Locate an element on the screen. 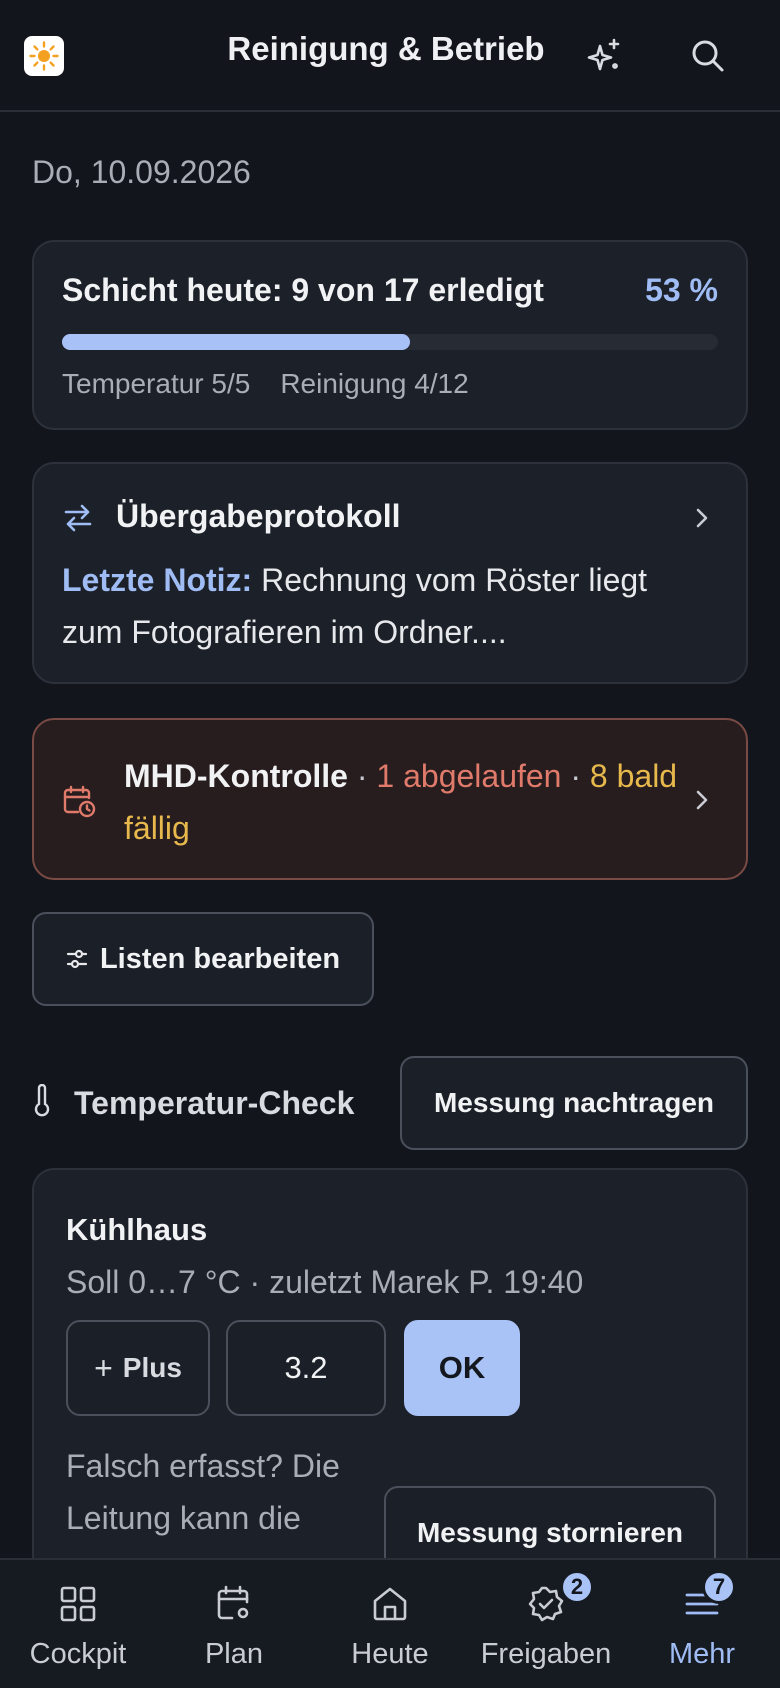  cold-room-subtitle: Soll 0…7 °C · zuletzt Marek P. 19:40 is located at coordinates (325, 1282).